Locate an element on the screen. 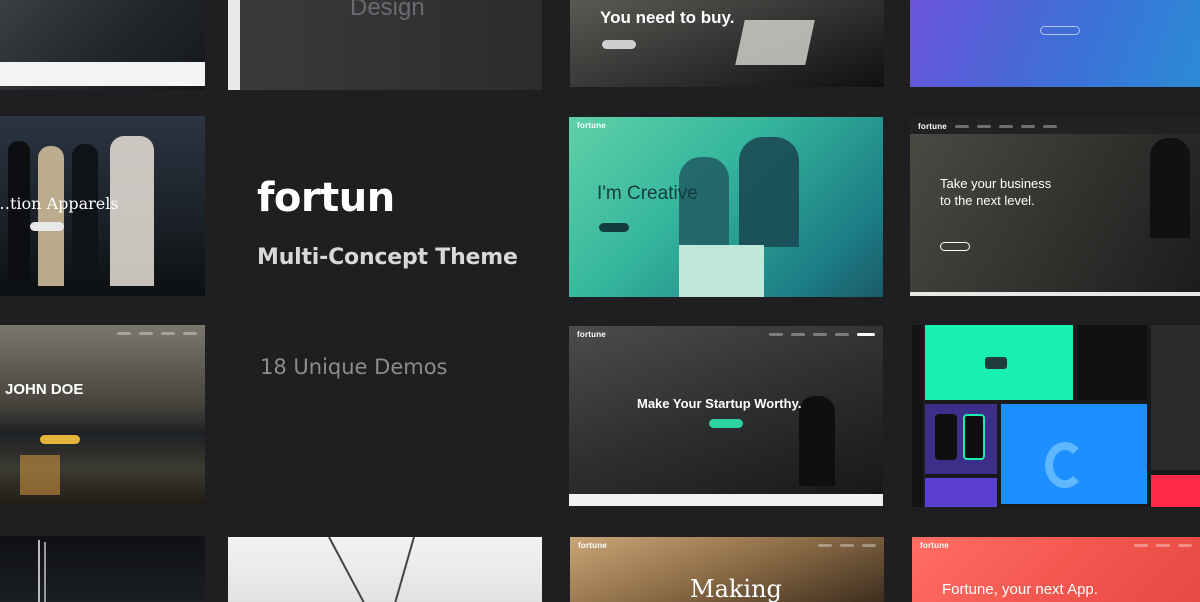 This screenshot has height=602, width=1200. badge-icon is located at coordinates (996, 363).